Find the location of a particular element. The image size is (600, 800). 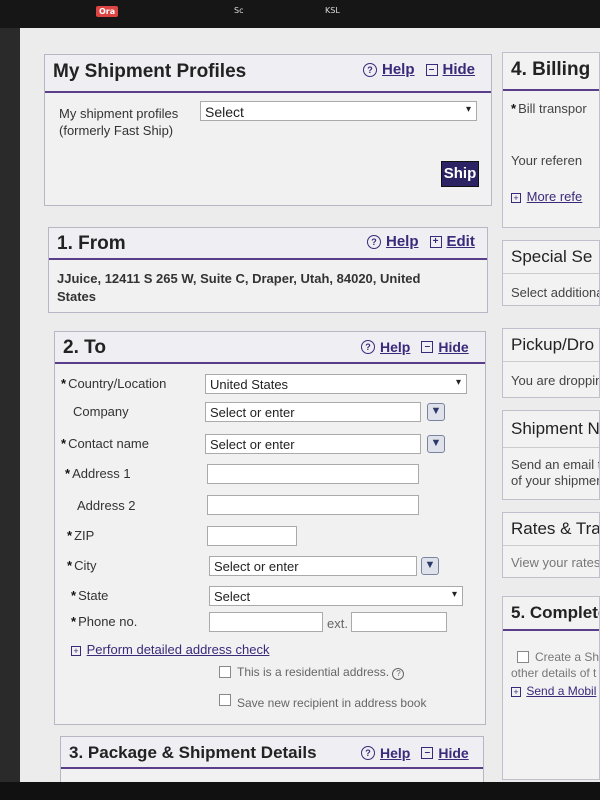

mobile-link-row: + Send a Mobil is located at coordinates (553, 691).